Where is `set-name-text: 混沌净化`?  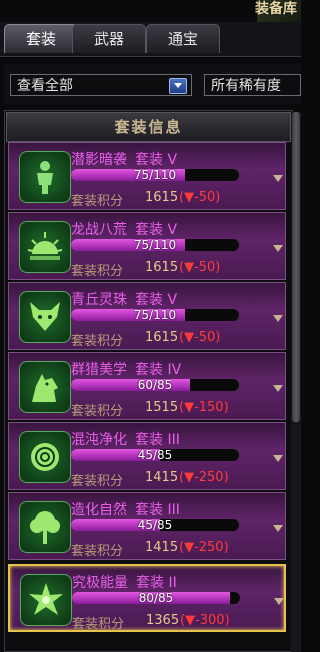 set-name-text: 混沌净化 is located at coordinates (99, 440).